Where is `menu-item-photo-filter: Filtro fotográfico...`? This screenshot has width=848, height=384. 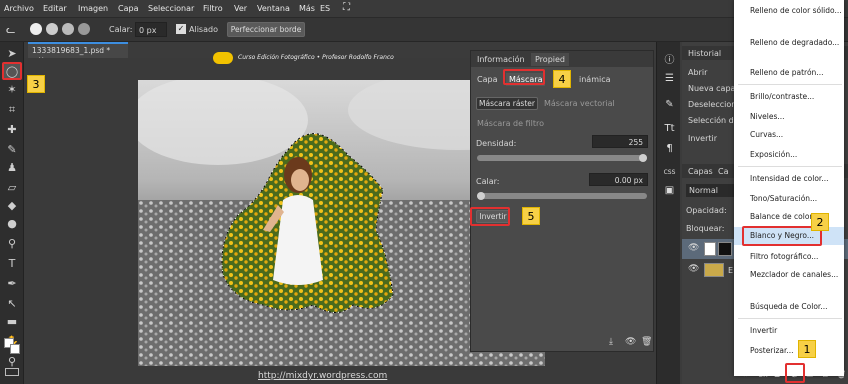 menu-item-photo-filter: Filtro fotográfico... is located at coordinates (796, 257).